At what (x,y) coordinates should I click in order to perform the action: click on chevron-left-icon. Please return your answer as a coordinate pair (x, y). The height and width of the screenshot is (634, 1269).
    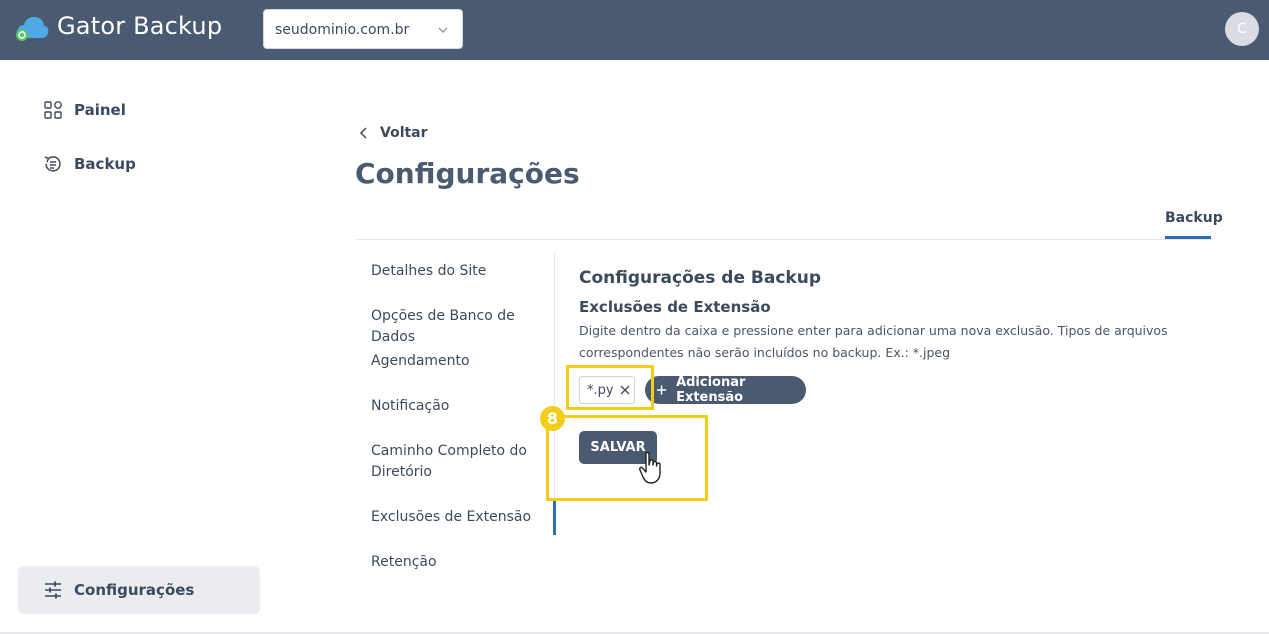
    Looking at the image, I should click on (363, 133).